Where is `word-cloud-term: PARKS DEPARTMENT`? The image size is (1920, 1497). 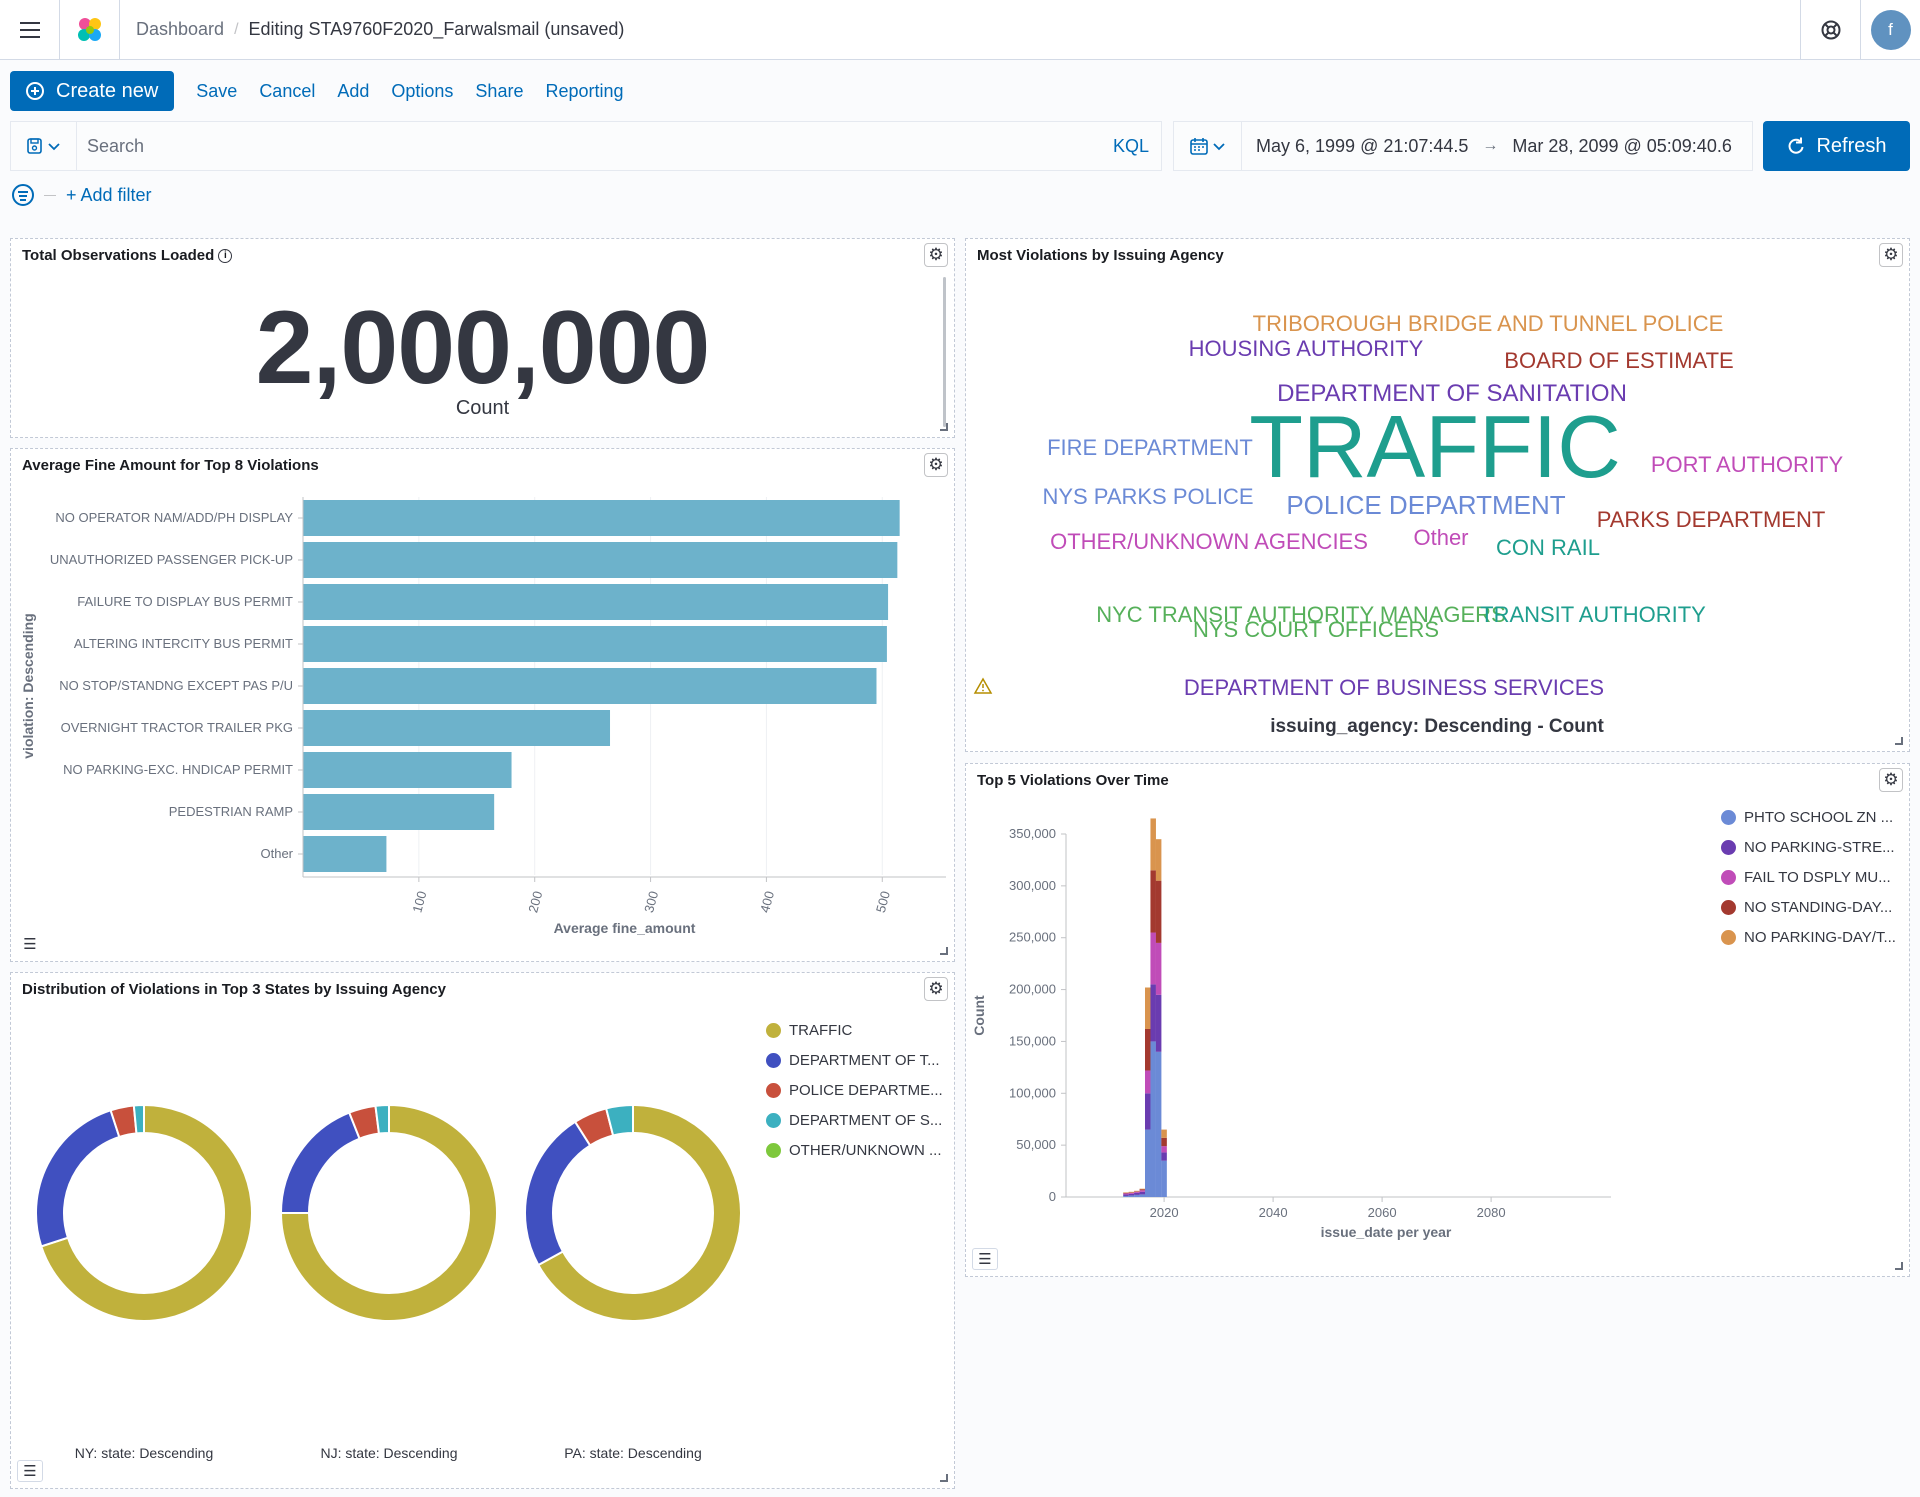
word-cloud-term: PARKS DEPARTMENT is located at coordinates (1711, 519).